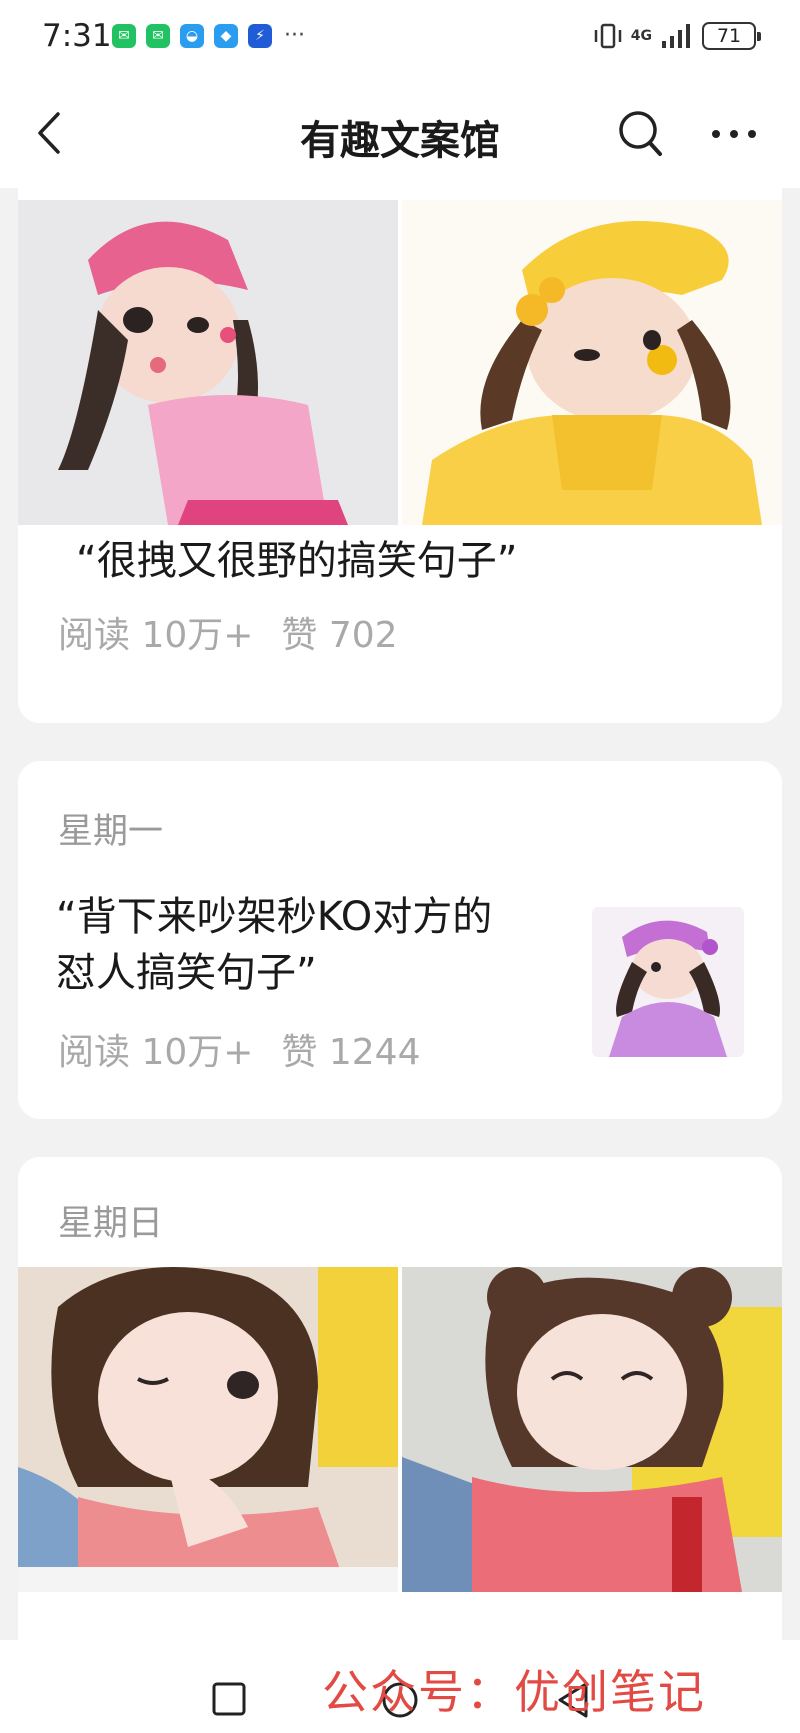  Describe the element at coordinates (400, 39) in the screenshot. I see `status-bar: 7:31 ✉ ✉ ◒ ◆ ⚡ ··· 4G 71` at that location.